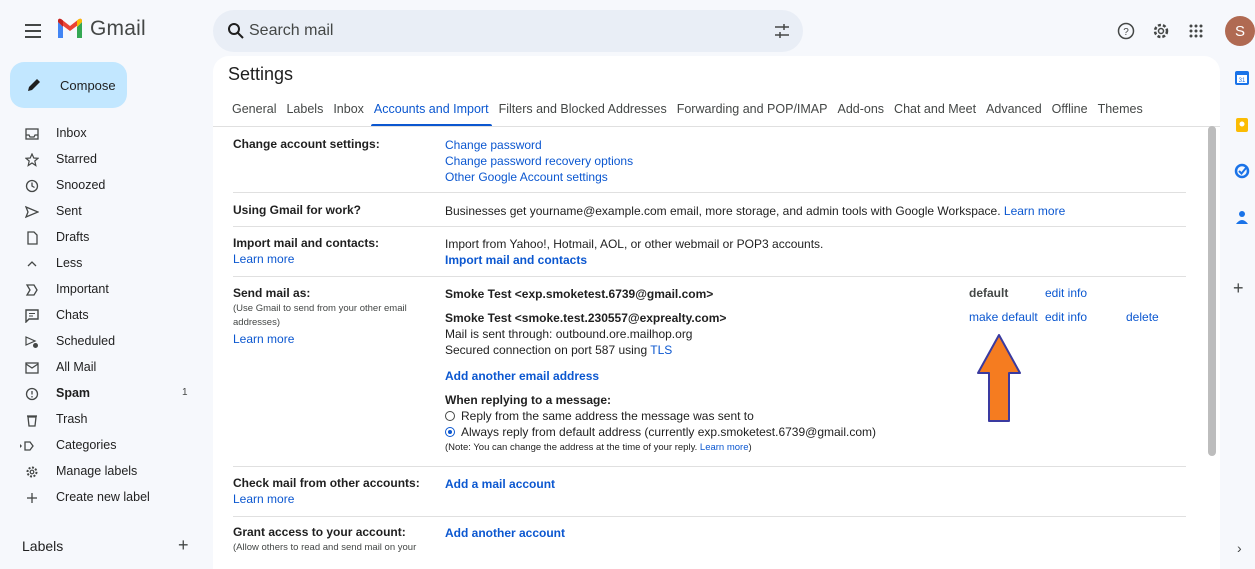  What do you see at coordinates (185, 392) in the screenshot?
I see `spam-count: 1` at bounding box center [185, 392].